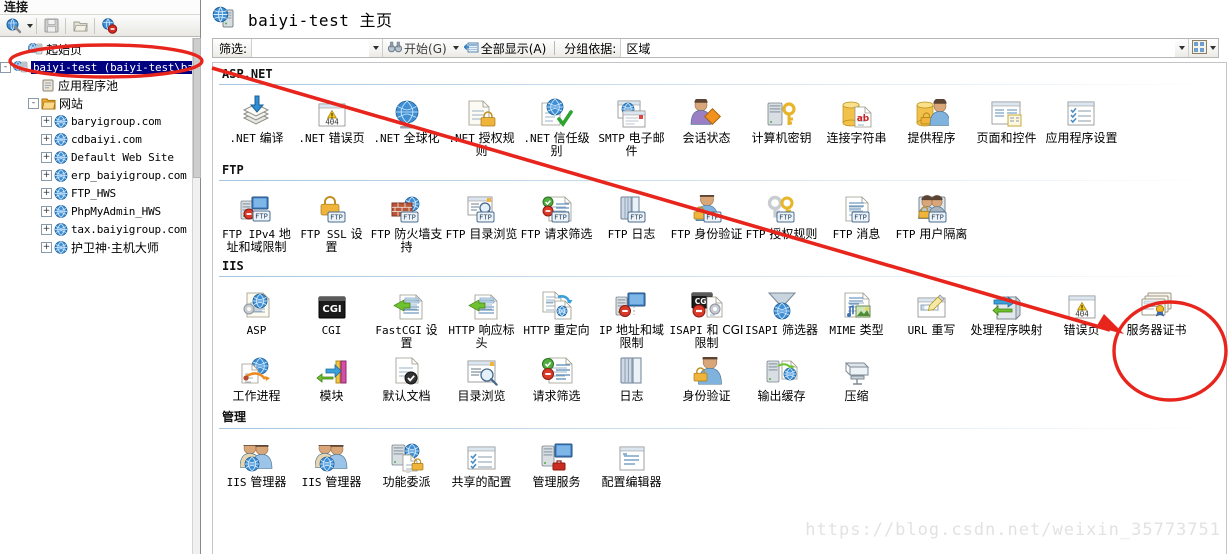 The height and width of the screenshot is (554, 1229). What do you see at coordinates (61, 247) in the screenshot?
I see `site-icon` at bounding box center [61, 247].